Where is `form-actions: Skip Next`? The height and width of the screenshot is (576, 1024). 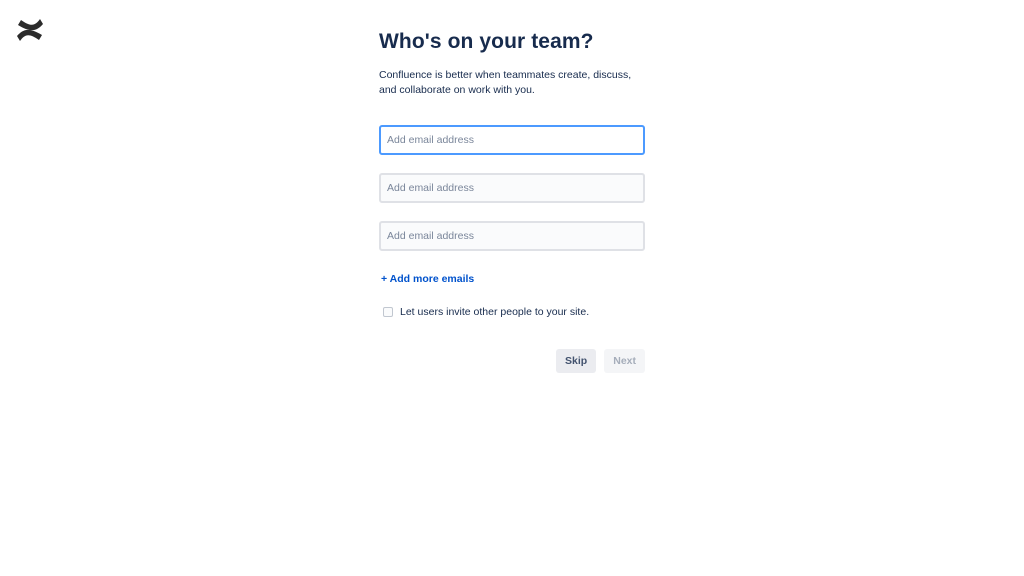 form-actions: Skip Next is located at coordinates (512, 361).